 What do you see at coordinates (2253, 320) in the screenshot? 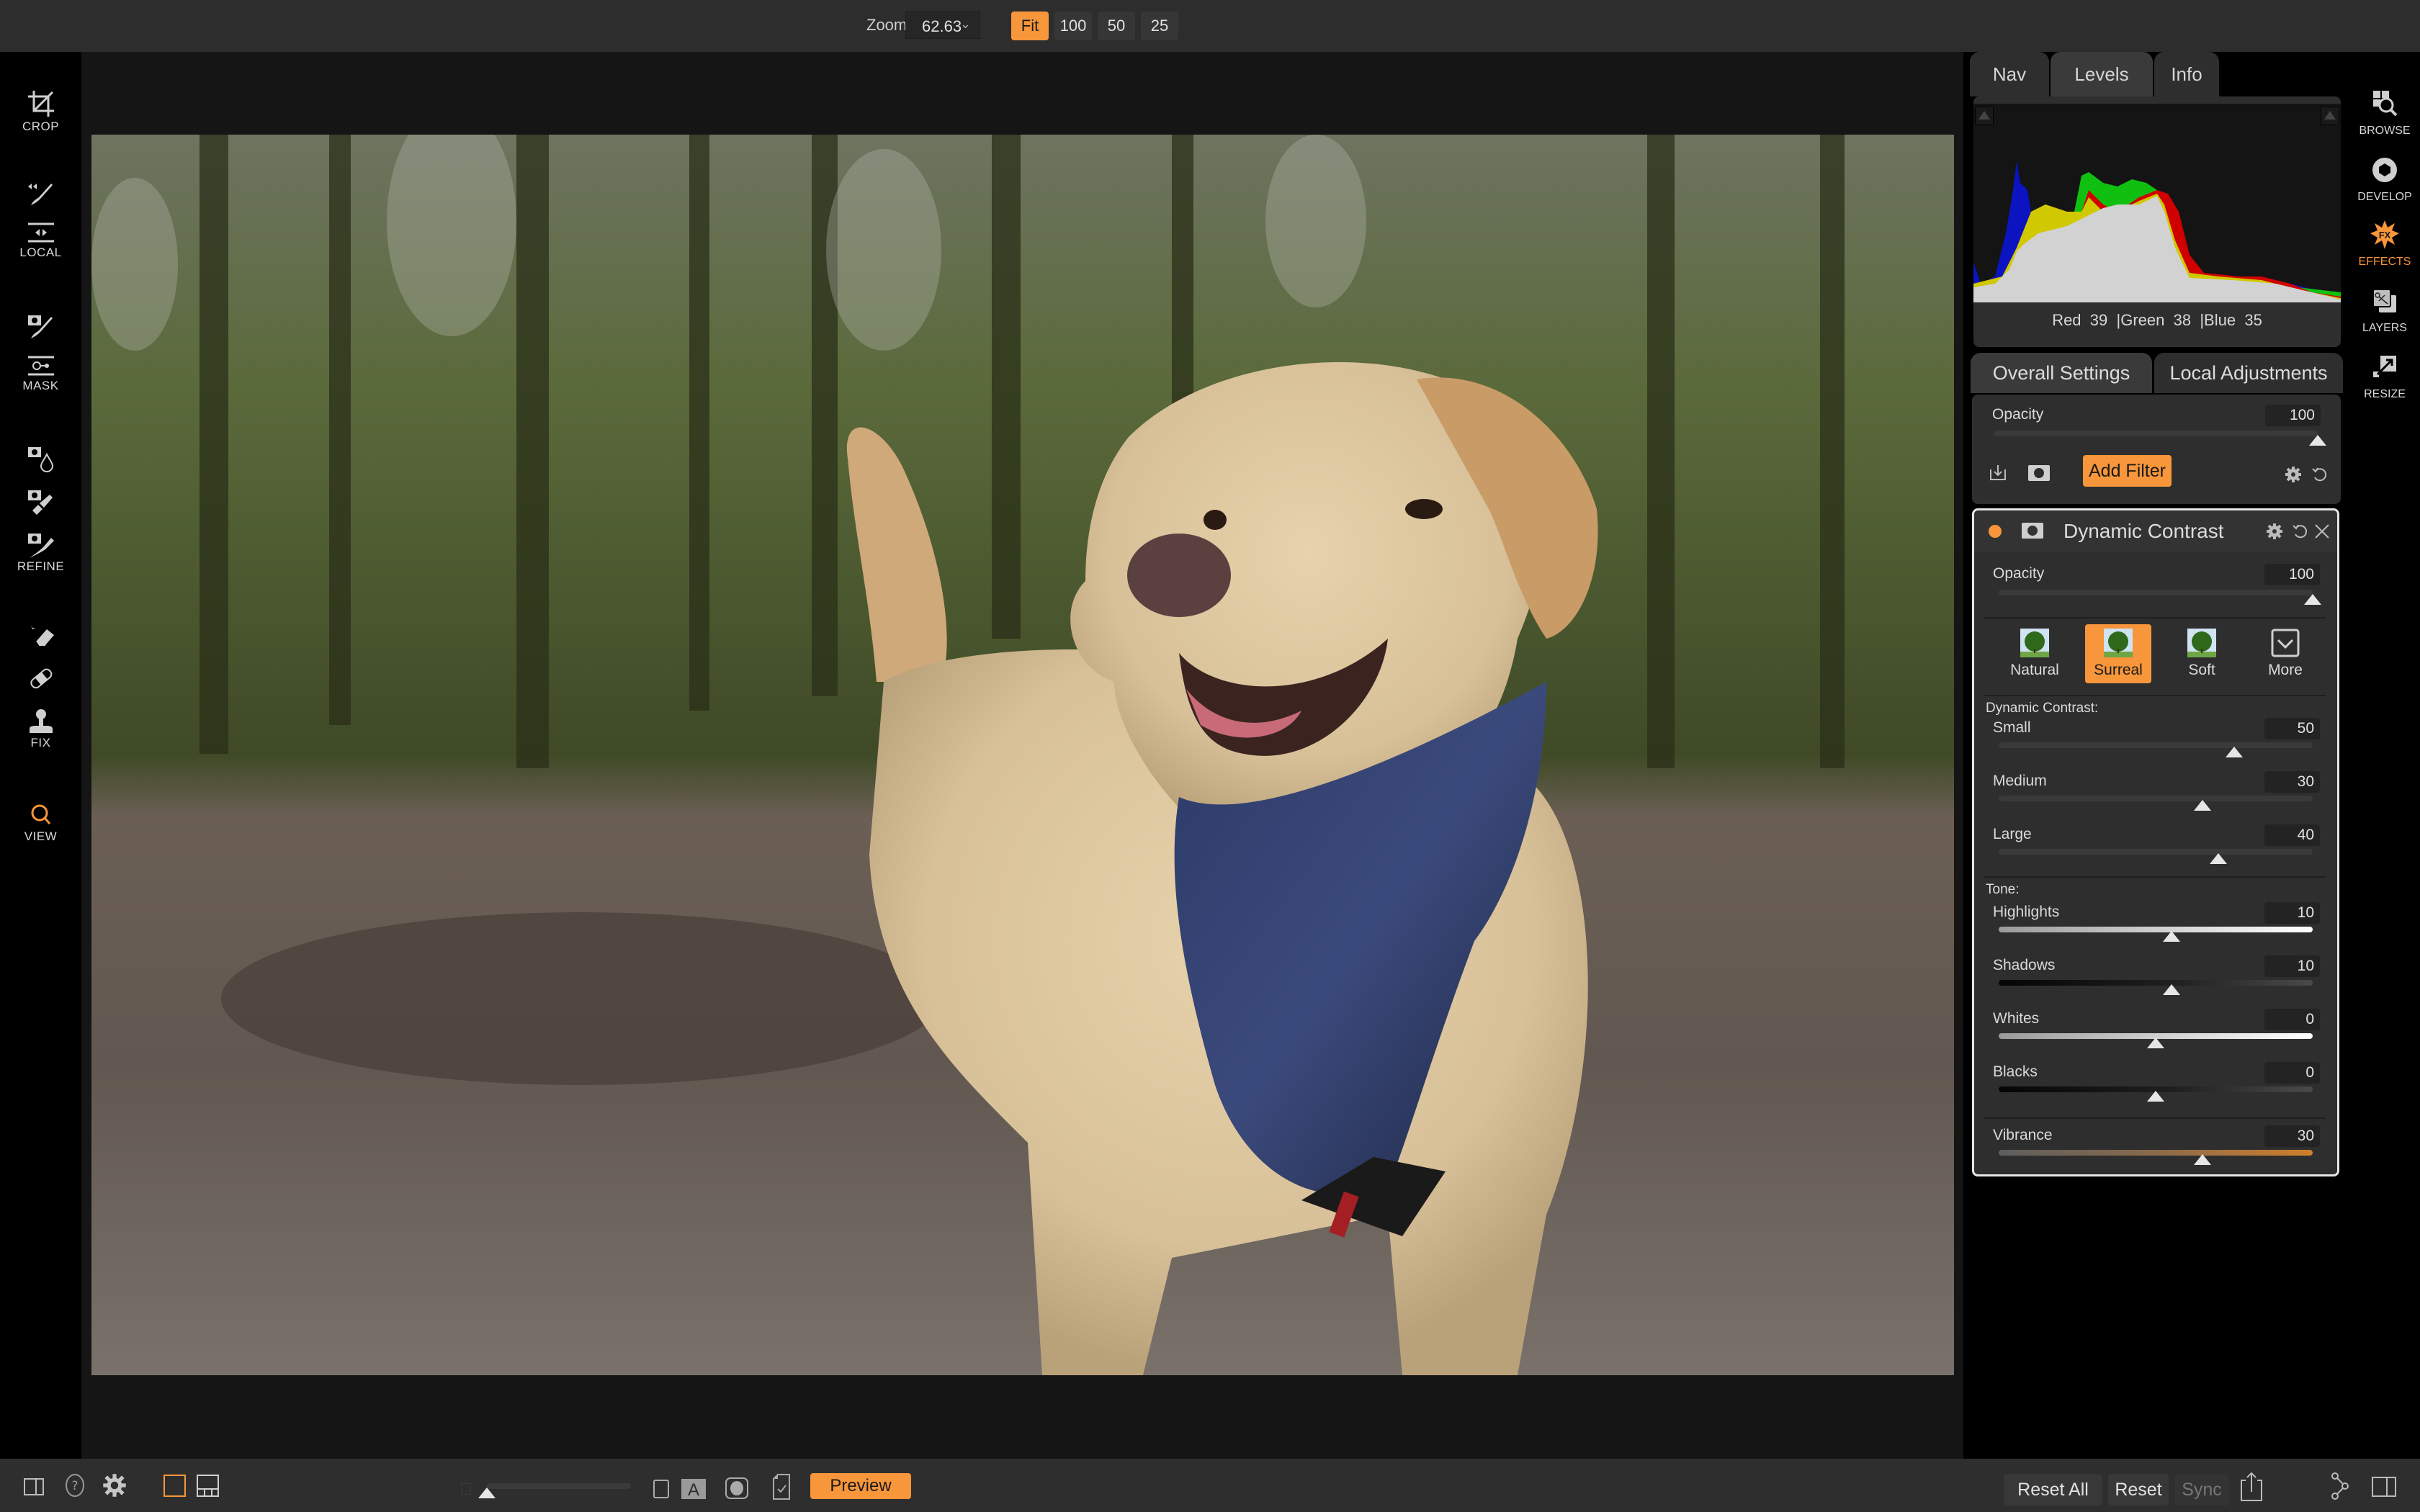
I see `blue-value: 35` at bounding box center [2253, 320].